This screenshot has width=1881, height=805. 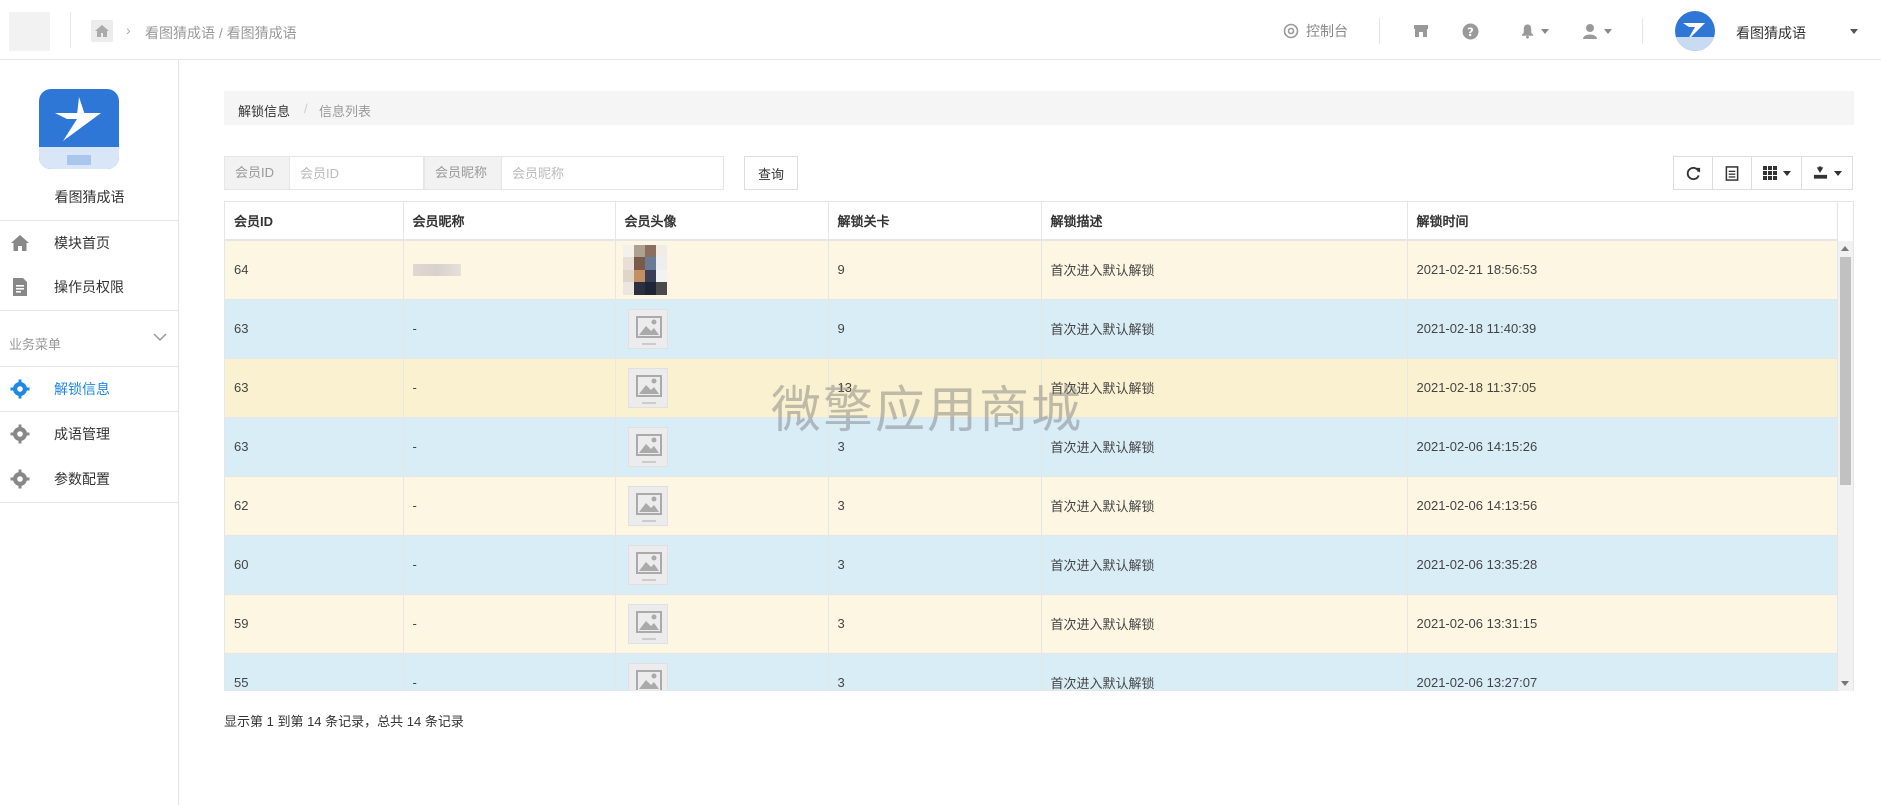 I want to click on cell-unlock-time: 2021-02-18 11:37:05, so click(x=1622, y=388).